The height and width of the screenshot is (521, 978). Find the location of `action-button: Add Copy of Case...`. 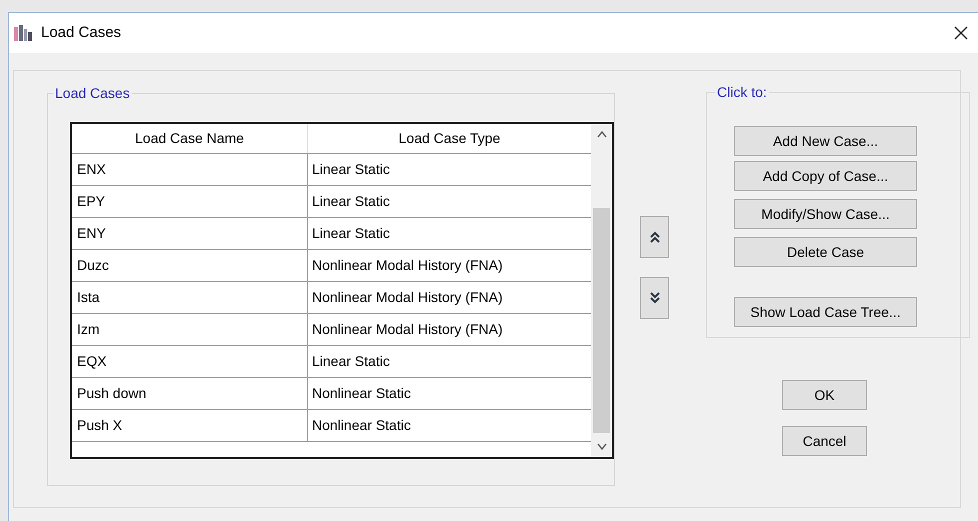

action-button: Add Copy of Case... is located at coordinates (825, 176).